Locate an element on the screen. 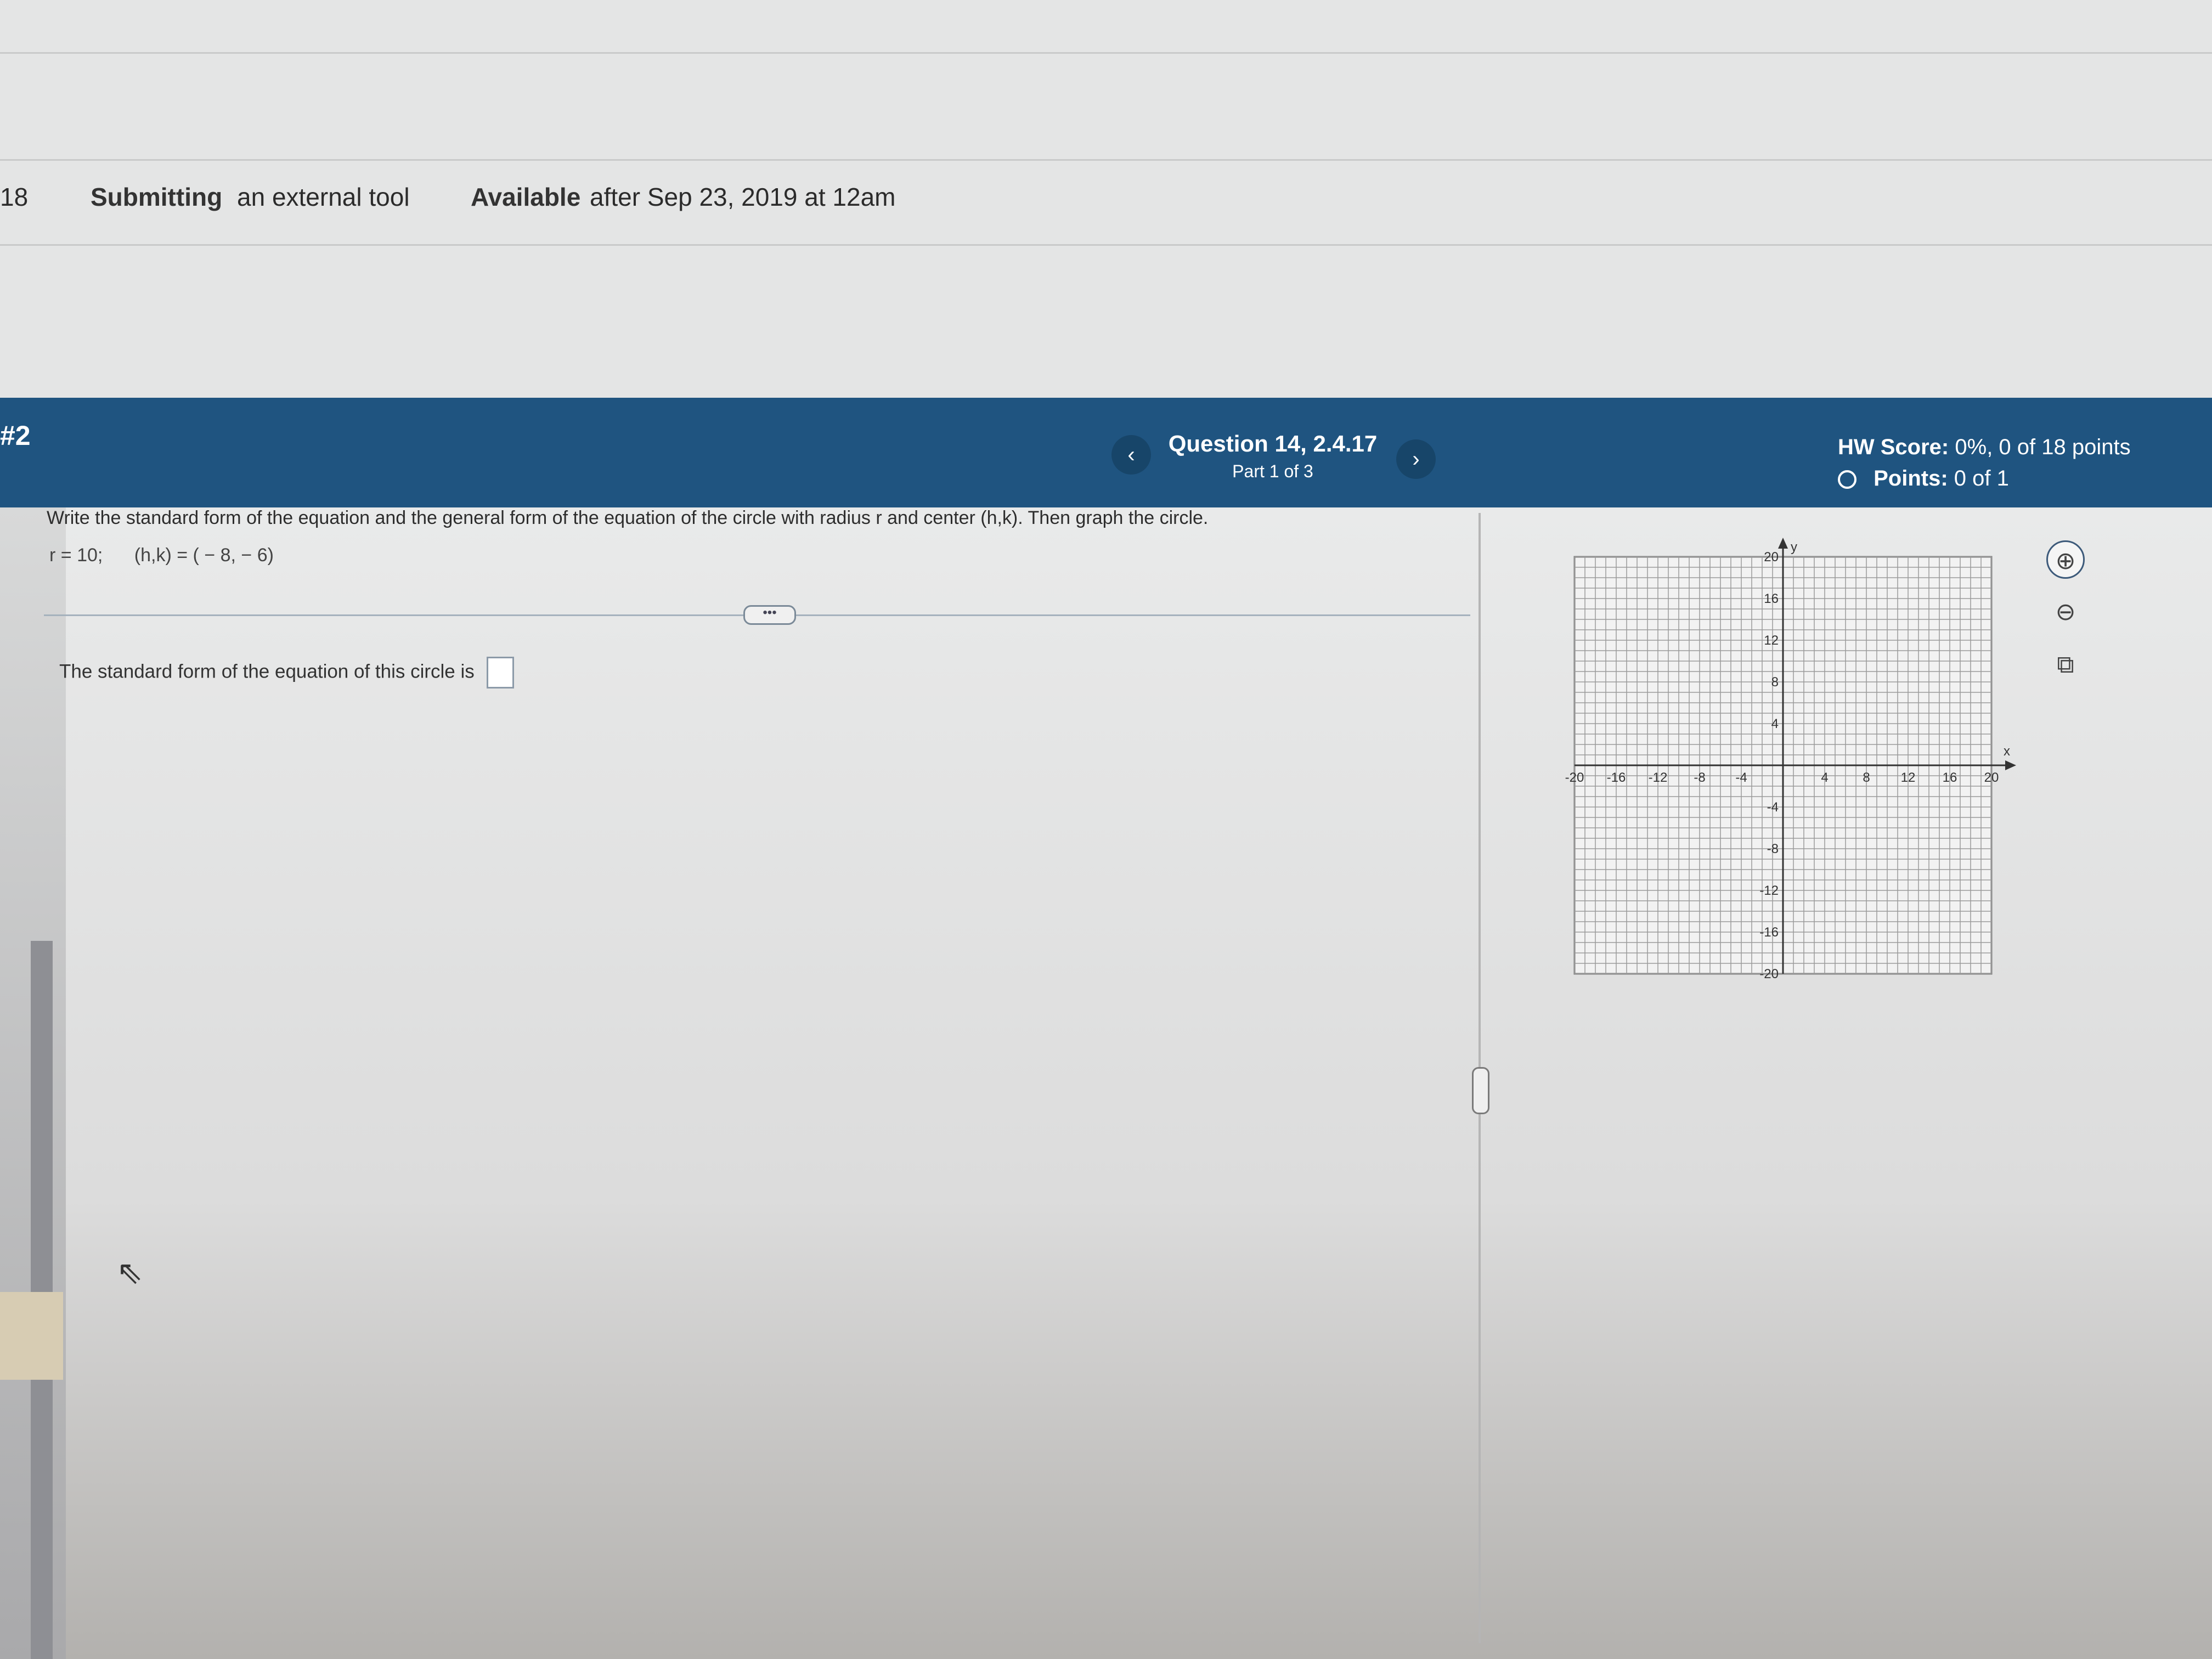 The width and height of the screenshot is (2212, 1659). y-tick-label: 12 is located at coordinates (1771, 641).